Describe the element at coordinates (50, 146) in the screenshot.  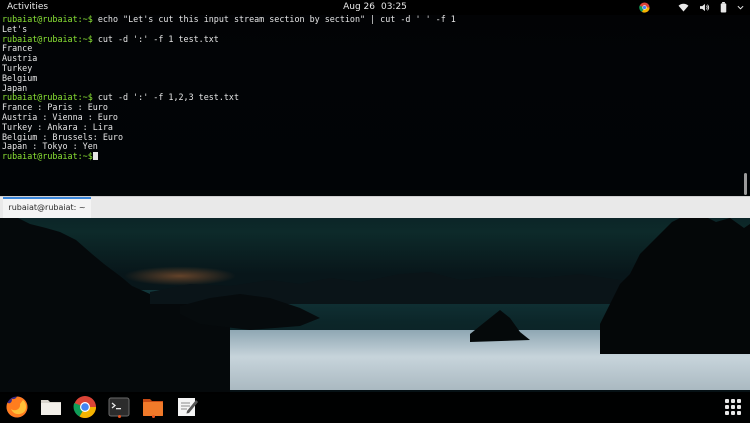
I see `terminal-text: Japan : Tokyo : Yen` at that location.